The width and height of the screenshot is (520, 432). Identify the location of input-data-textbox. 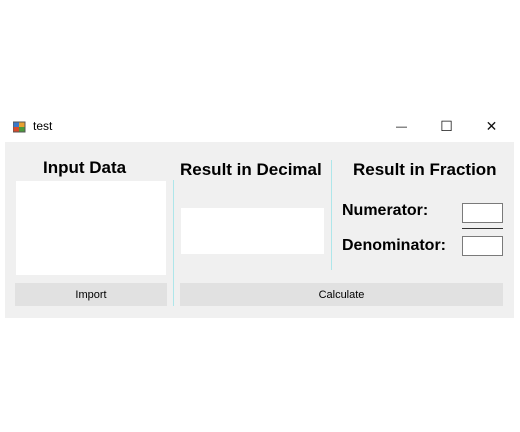
(91, 228).